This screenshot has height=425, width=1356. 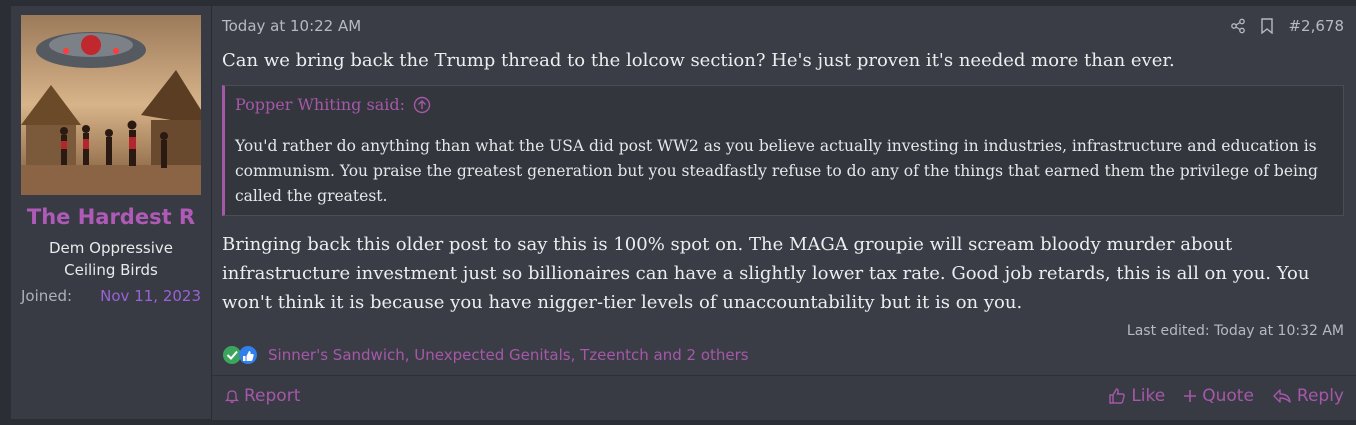 What do you see at coordinates (1190, 396) in the screenshot?
I see `plus-icon` at bounding box center [1190, 396].